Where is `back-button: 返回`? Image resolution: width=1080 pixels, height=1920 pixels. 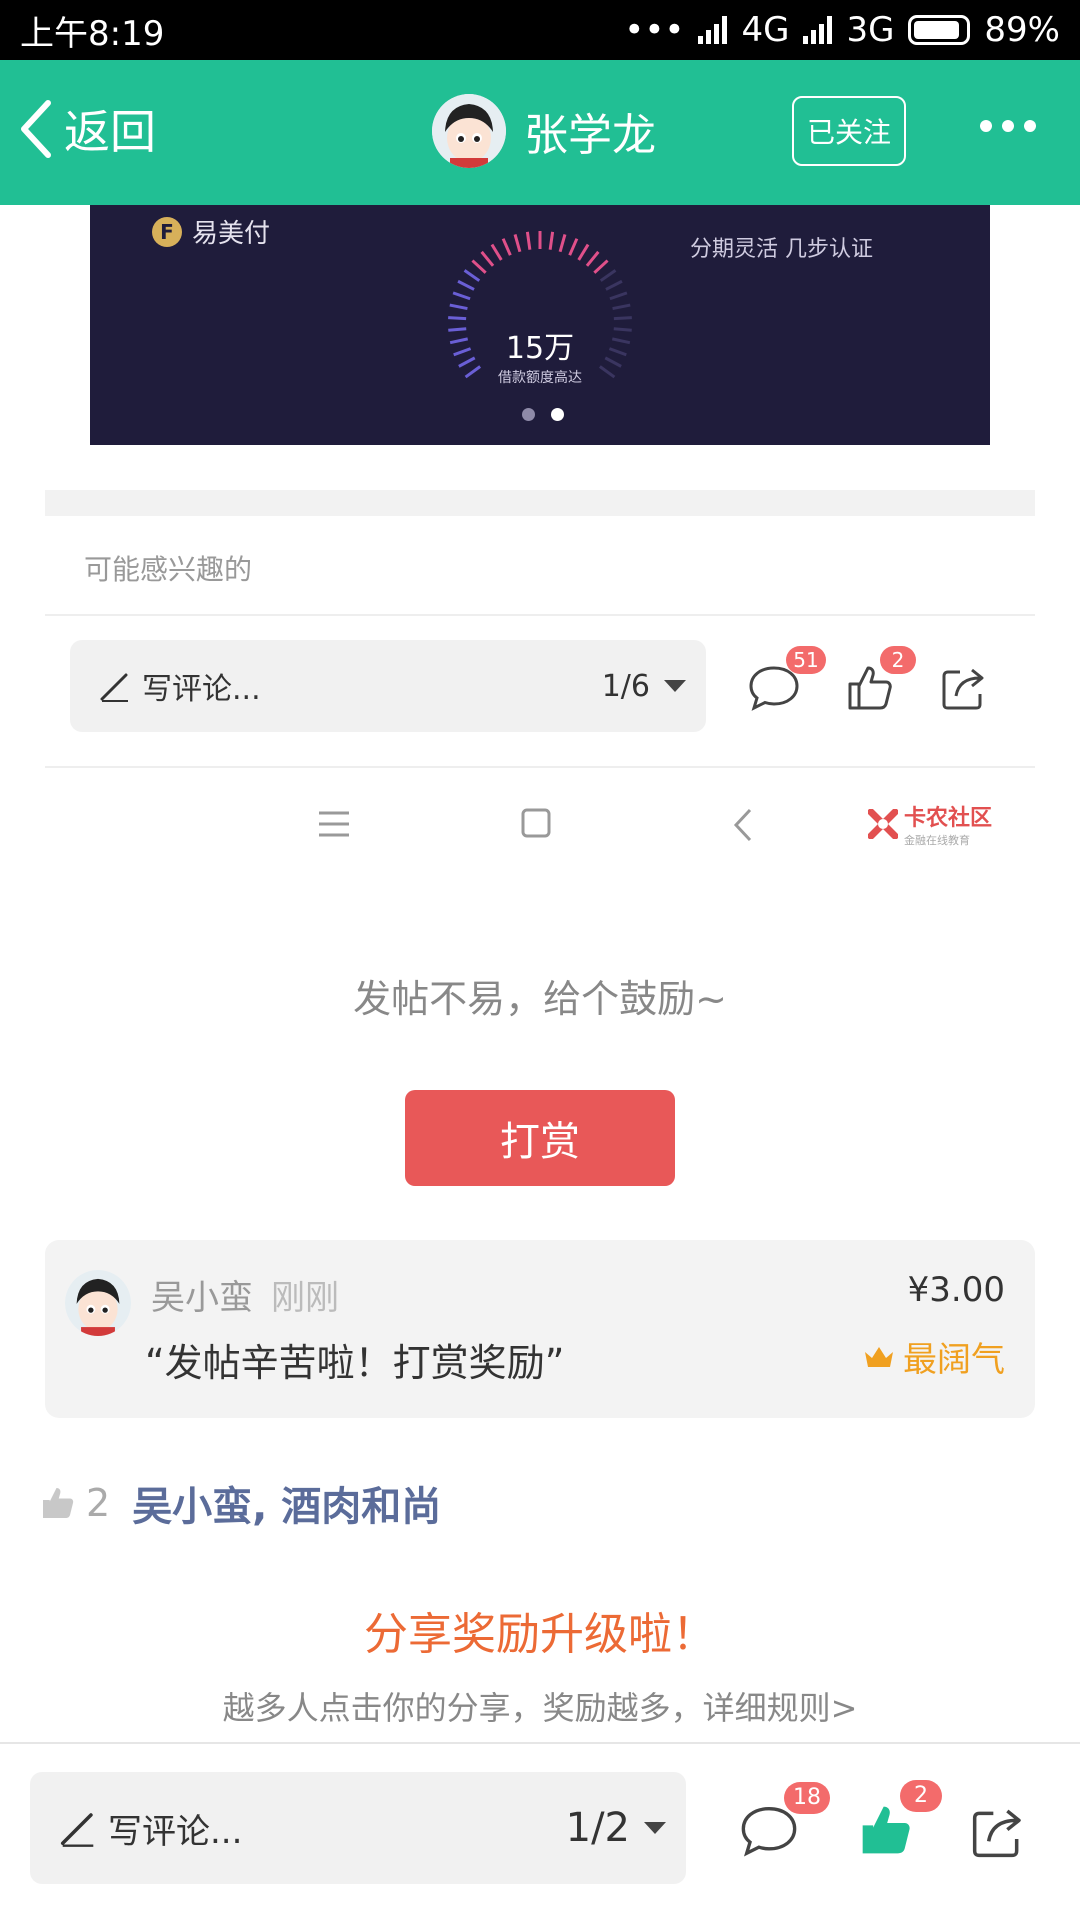
back-button: 返回 is located at coordinates (87, 129).